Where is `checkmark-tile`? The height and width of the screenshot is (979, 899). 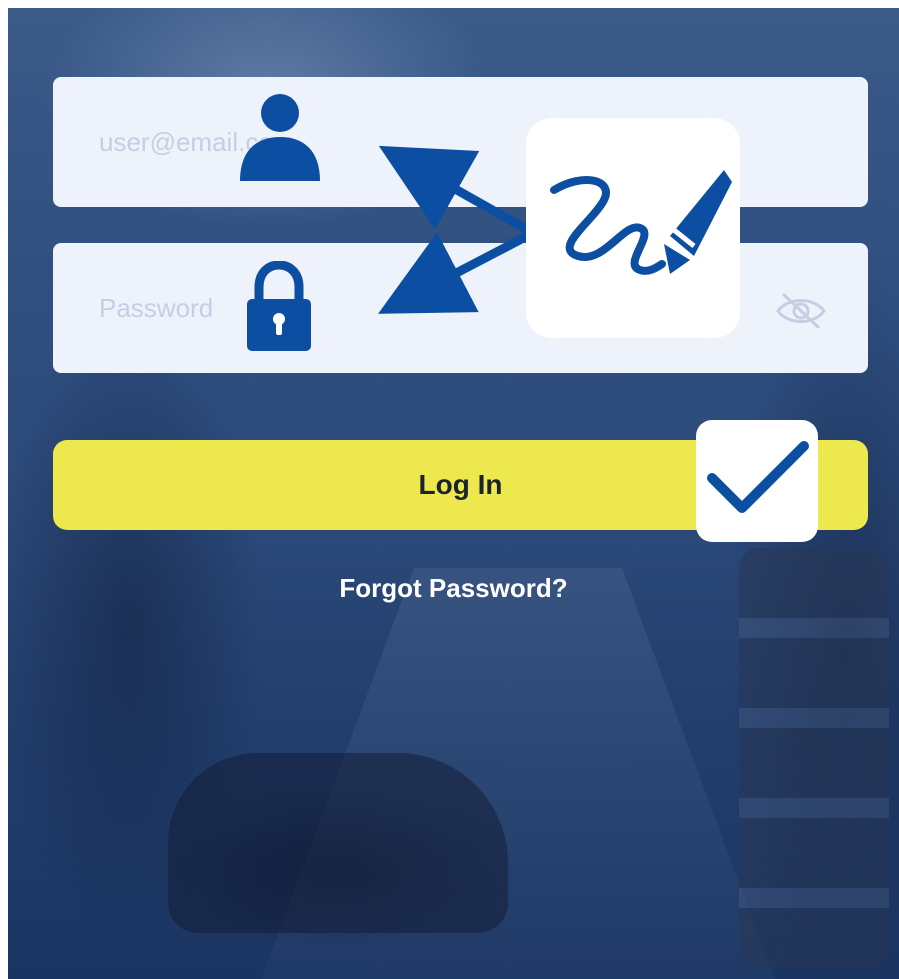 checkmark-tile is located at coordinates (757, 481).